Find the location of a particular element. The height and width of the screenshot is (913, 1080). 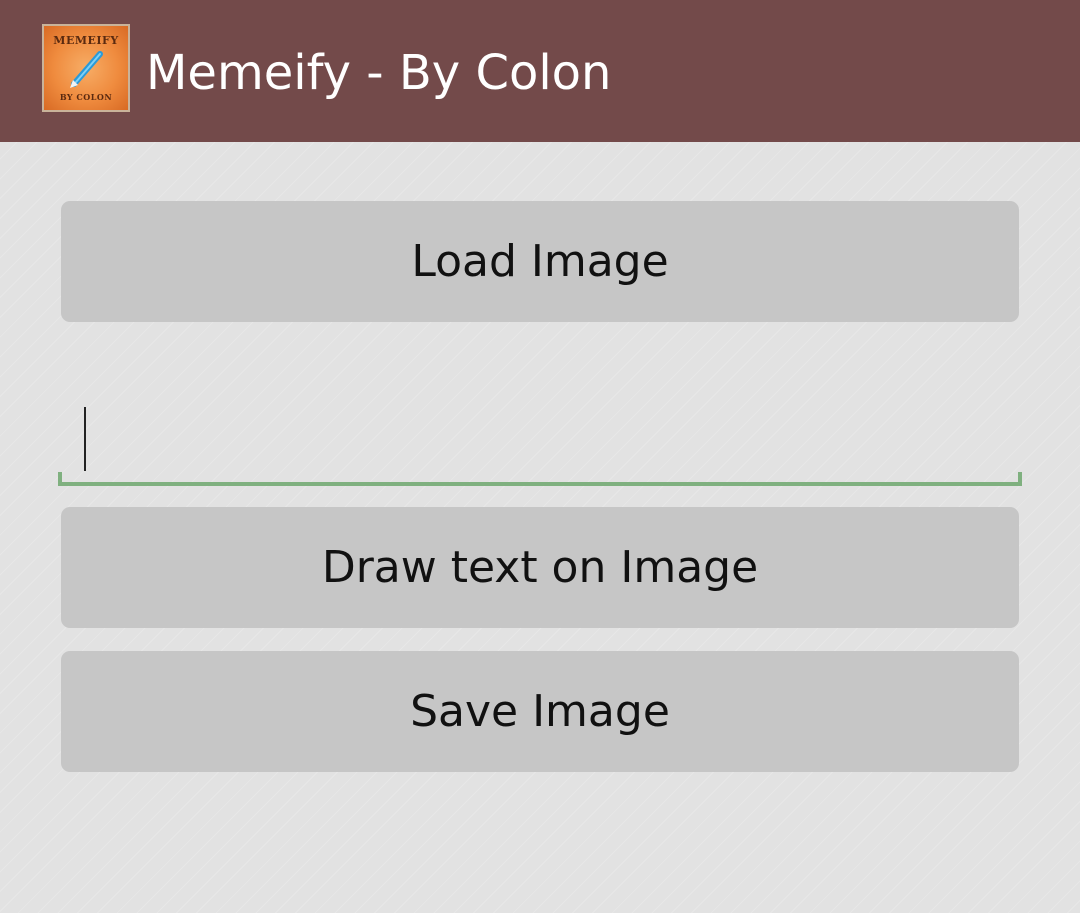

draw-text-button: Draw text on Image is located at coordinates (540, 567).